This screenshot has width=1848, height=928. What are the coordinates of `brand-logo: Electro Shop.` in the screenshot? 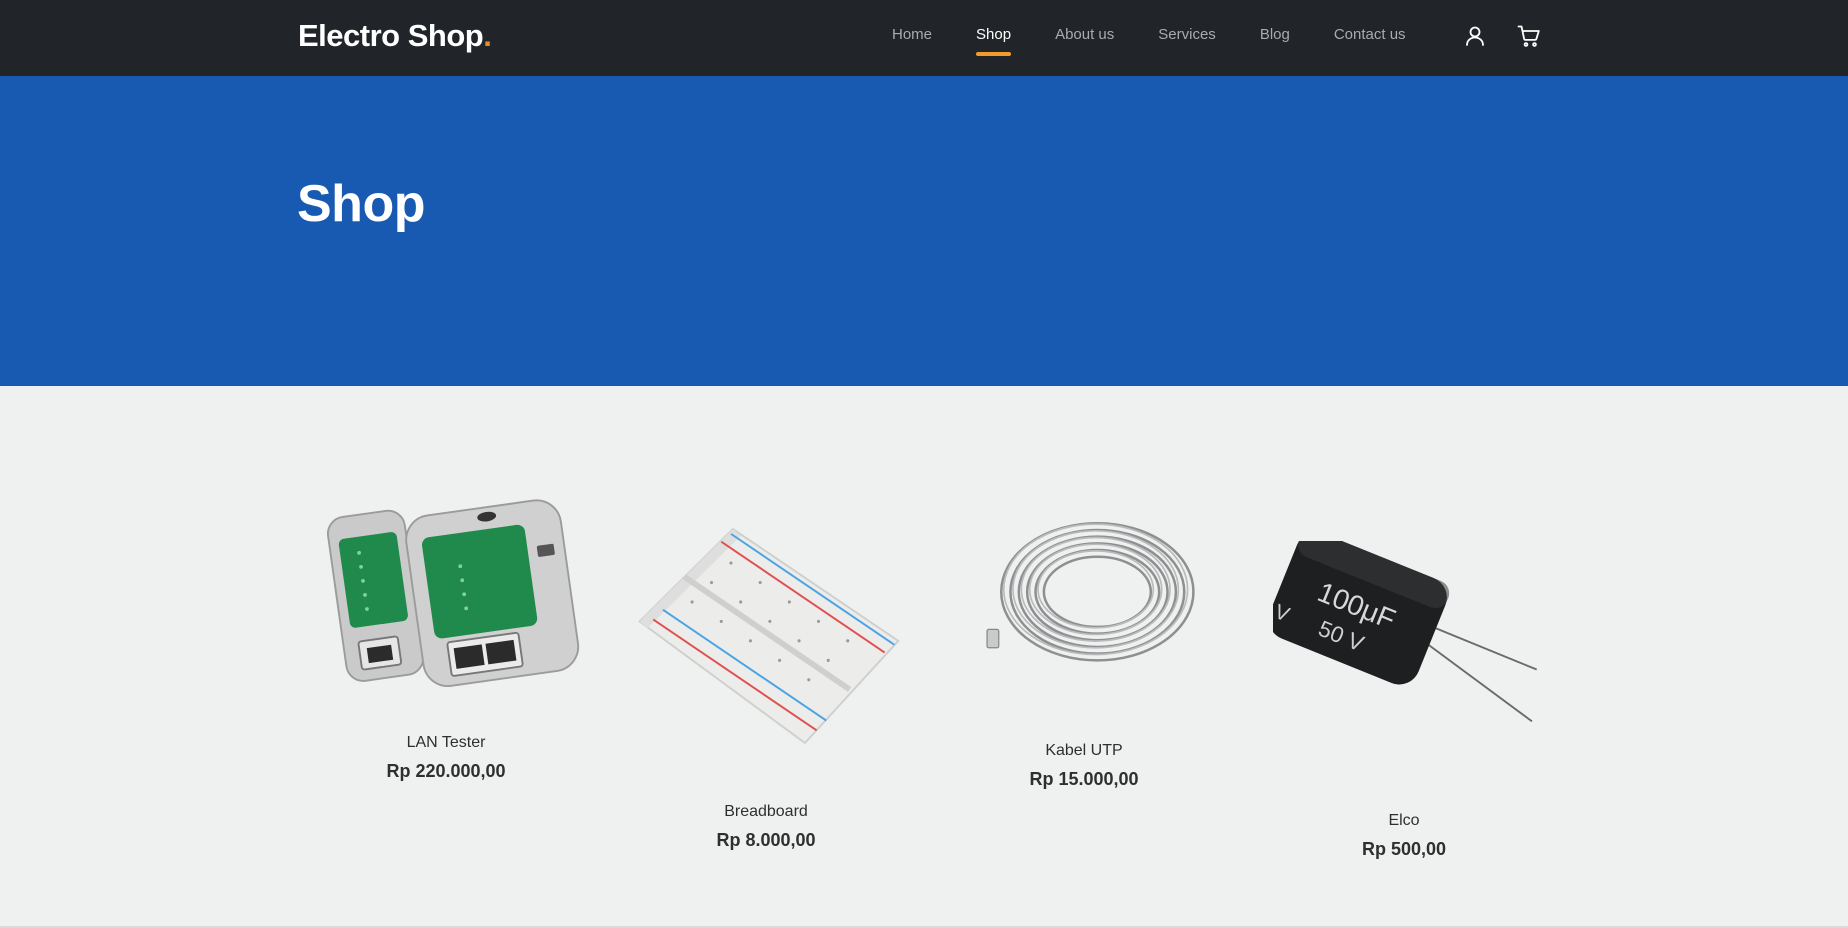 It's located at (395, 36).